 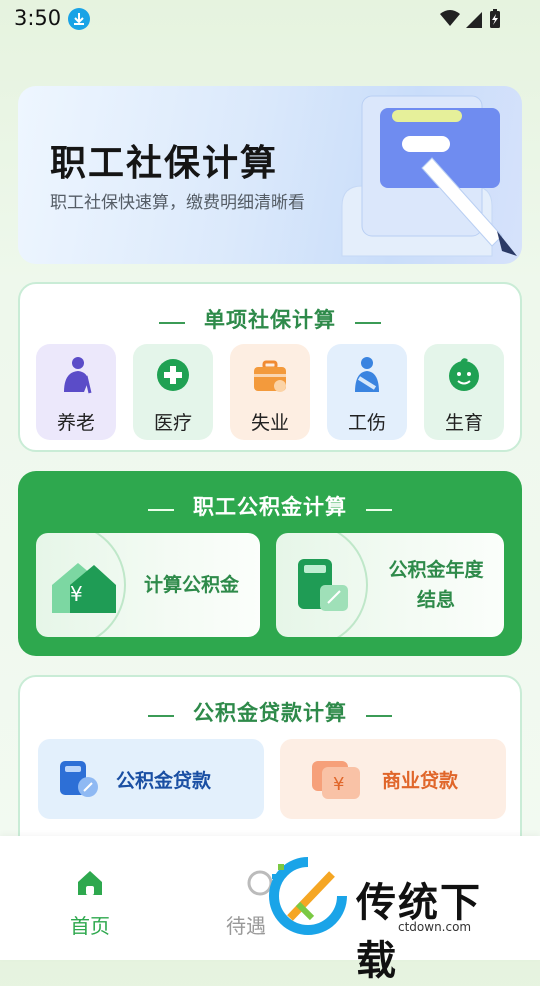 I want to click on housing-fund-title: 职工公积金计算, so click(x=270, y=507).